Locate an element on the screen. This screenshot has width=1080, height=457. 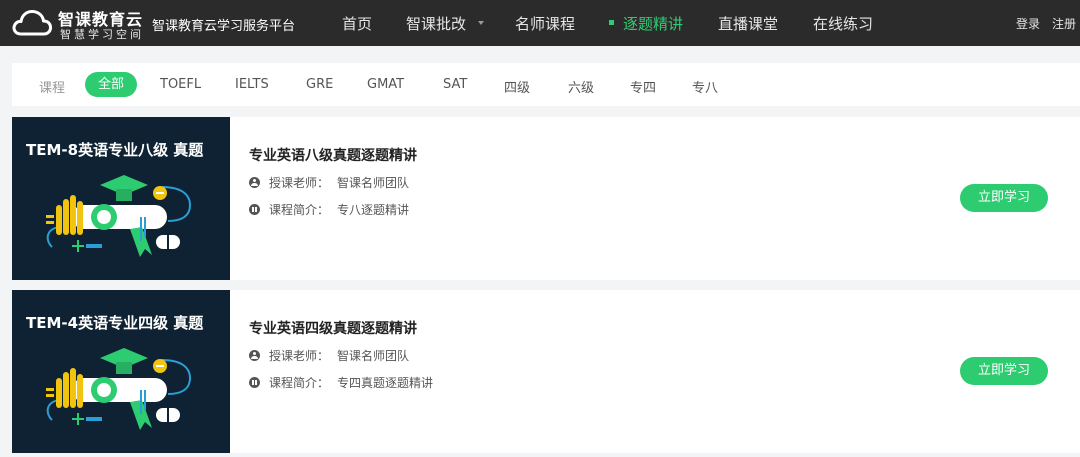
logo: 智课教育云 智慧学习空间 is located at coordinates (78, 23).